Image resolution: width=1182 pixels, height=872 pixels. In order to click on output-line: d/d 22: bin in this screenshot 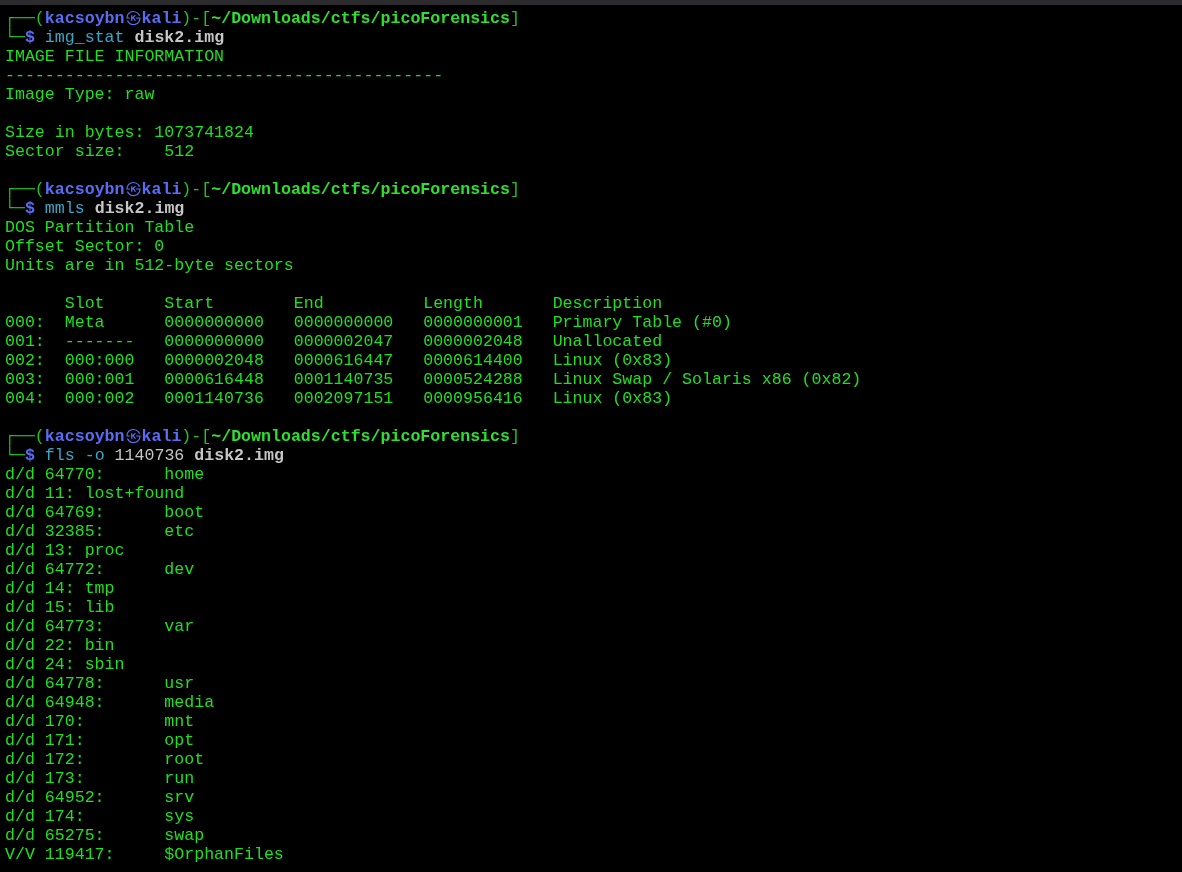, I will do `click(60, 645)`.